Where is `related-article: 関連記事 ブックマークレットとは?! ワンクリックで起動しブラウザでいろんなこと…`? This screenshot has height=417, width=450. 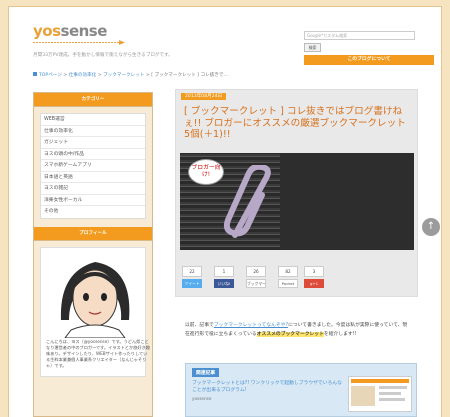 related-article: 関連記事 ブックマークレットとは?! ワンクリックで起動しブラウザでいろんなこと… is located at coordinates (301, 390).